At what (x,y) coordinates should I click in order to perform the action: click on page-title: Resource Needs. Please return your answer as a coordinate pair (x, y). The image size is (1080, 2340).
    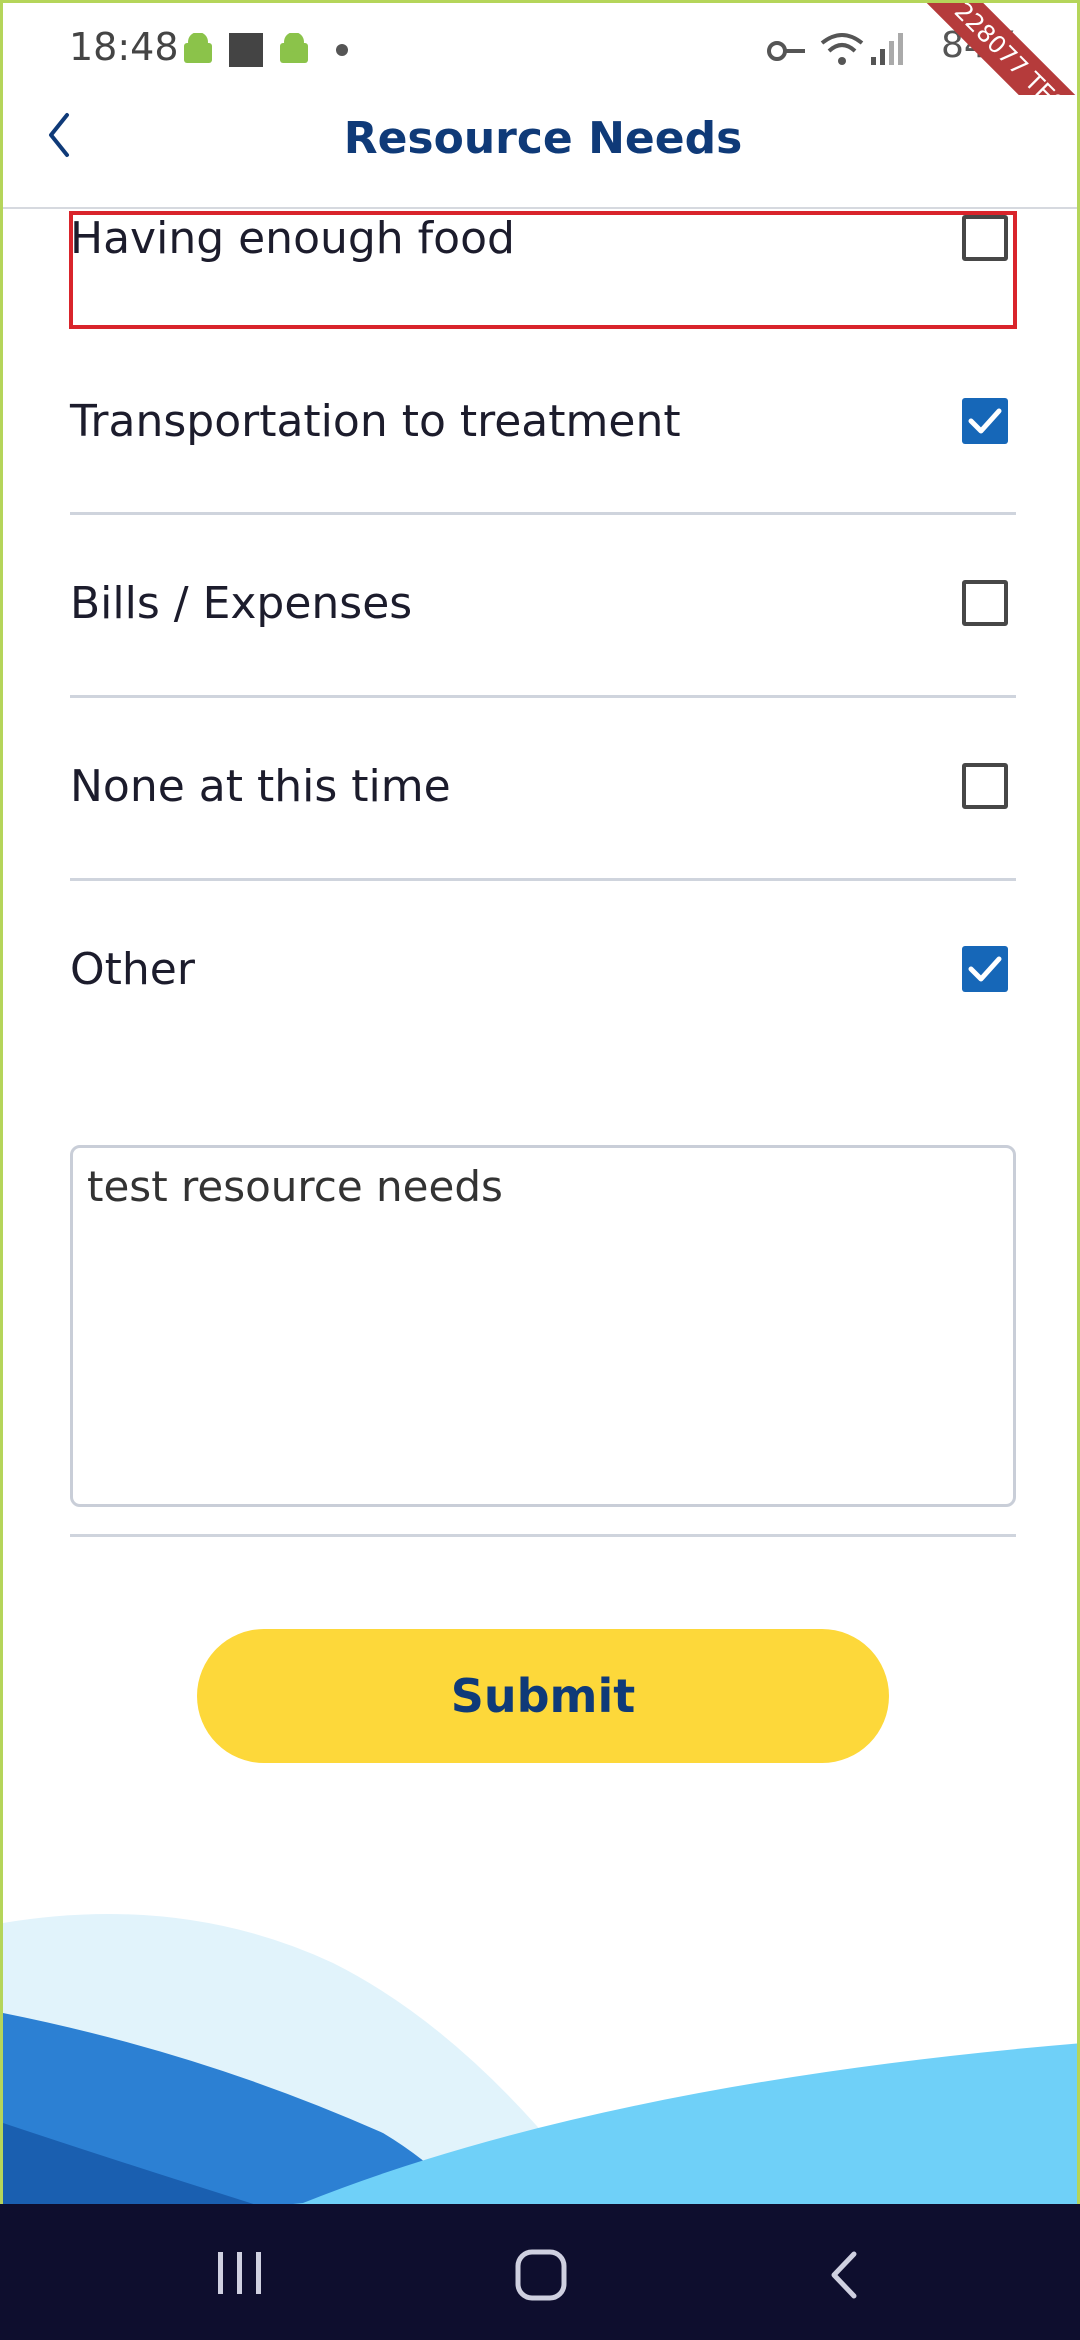
    Looking at the image, I should click on (543, 138).